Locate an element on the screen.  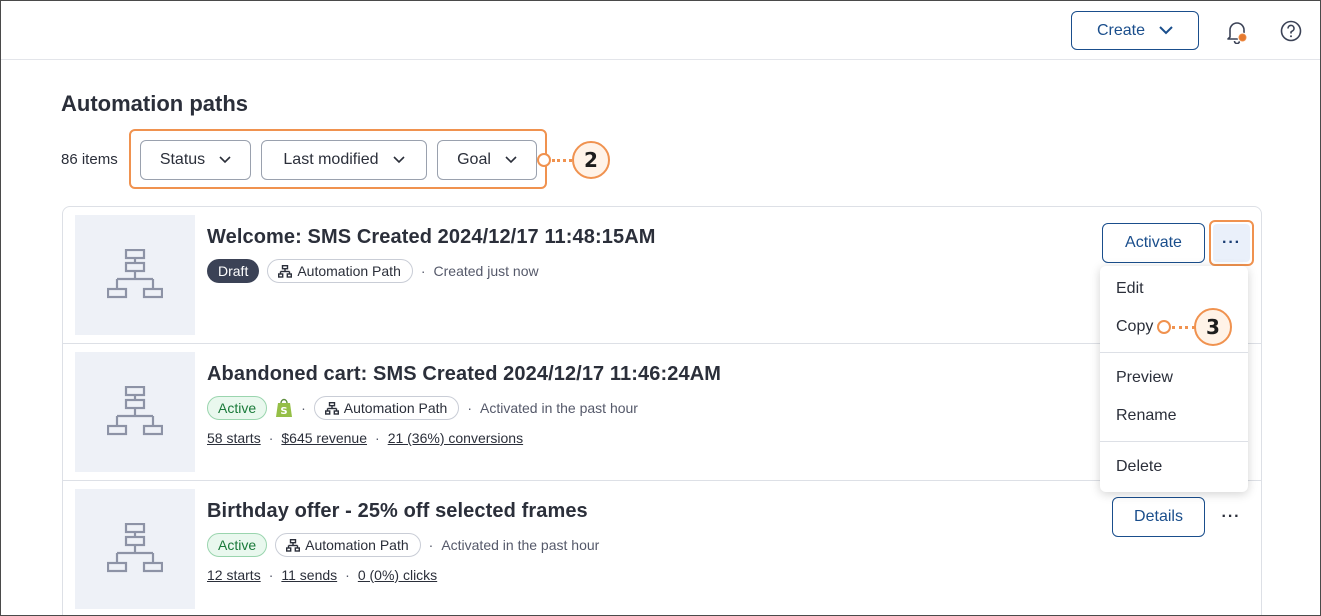
status-filter: Status is located at coordinates (195, 160).